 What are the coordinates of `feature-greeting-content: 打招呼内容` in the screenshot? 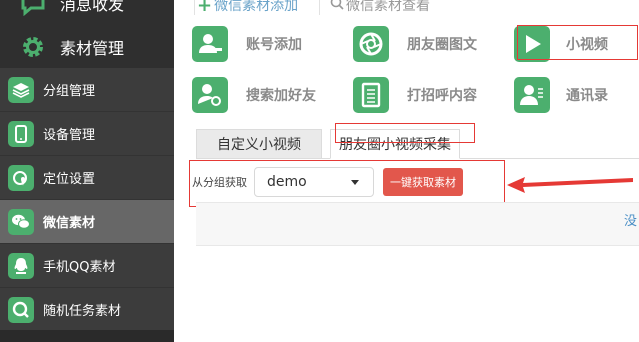 It's located at (415, 95).